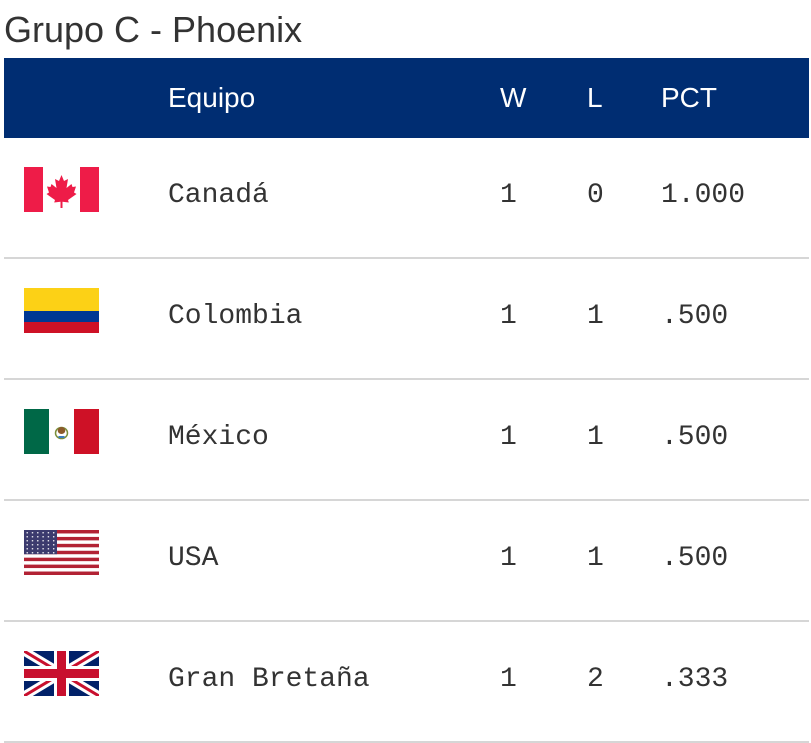 The height and width of the screenshot is (743, 811). What do you see at coordinates (689, 98) in the screenshot?
I see `column-header-pct: PCT` at bounding box center [689, 98].